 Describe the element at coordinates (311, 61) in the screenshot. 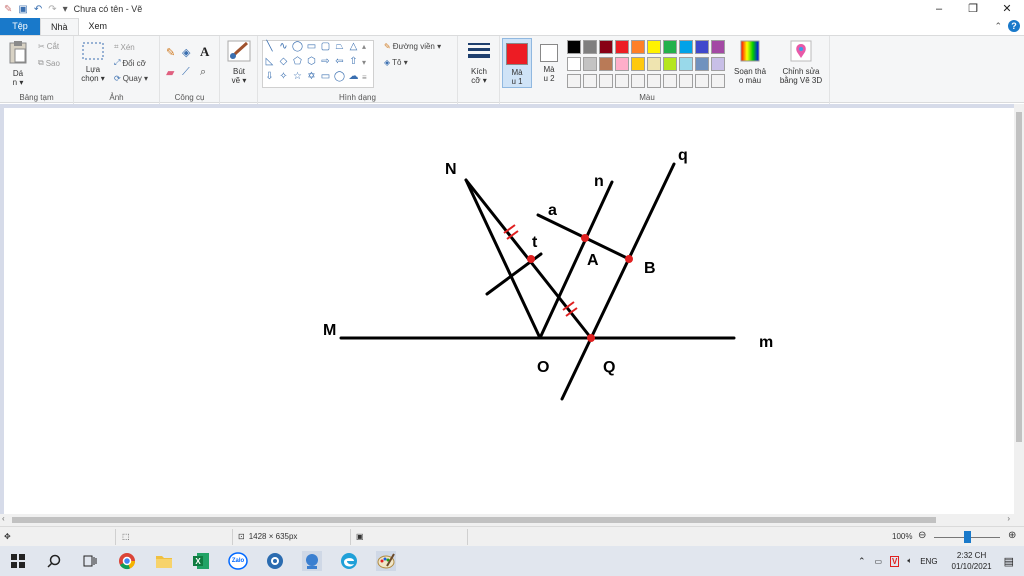

I see `hexagon-shape-icon: ⬡` at that location.